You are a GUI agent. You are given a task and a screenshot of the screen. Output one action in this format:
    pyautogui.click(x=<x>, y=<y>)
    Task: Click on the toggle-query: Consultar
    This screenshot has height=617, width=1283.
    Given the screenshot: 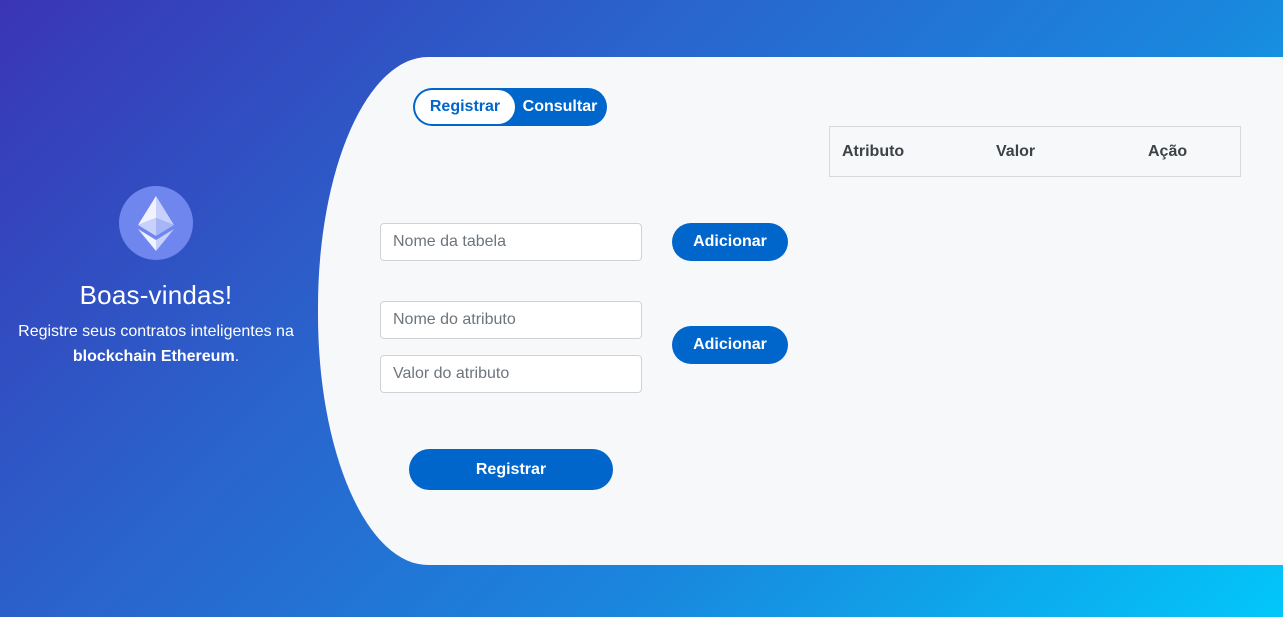 What is the action you would take?
    pyautogui.click(x=560, y=107)
    